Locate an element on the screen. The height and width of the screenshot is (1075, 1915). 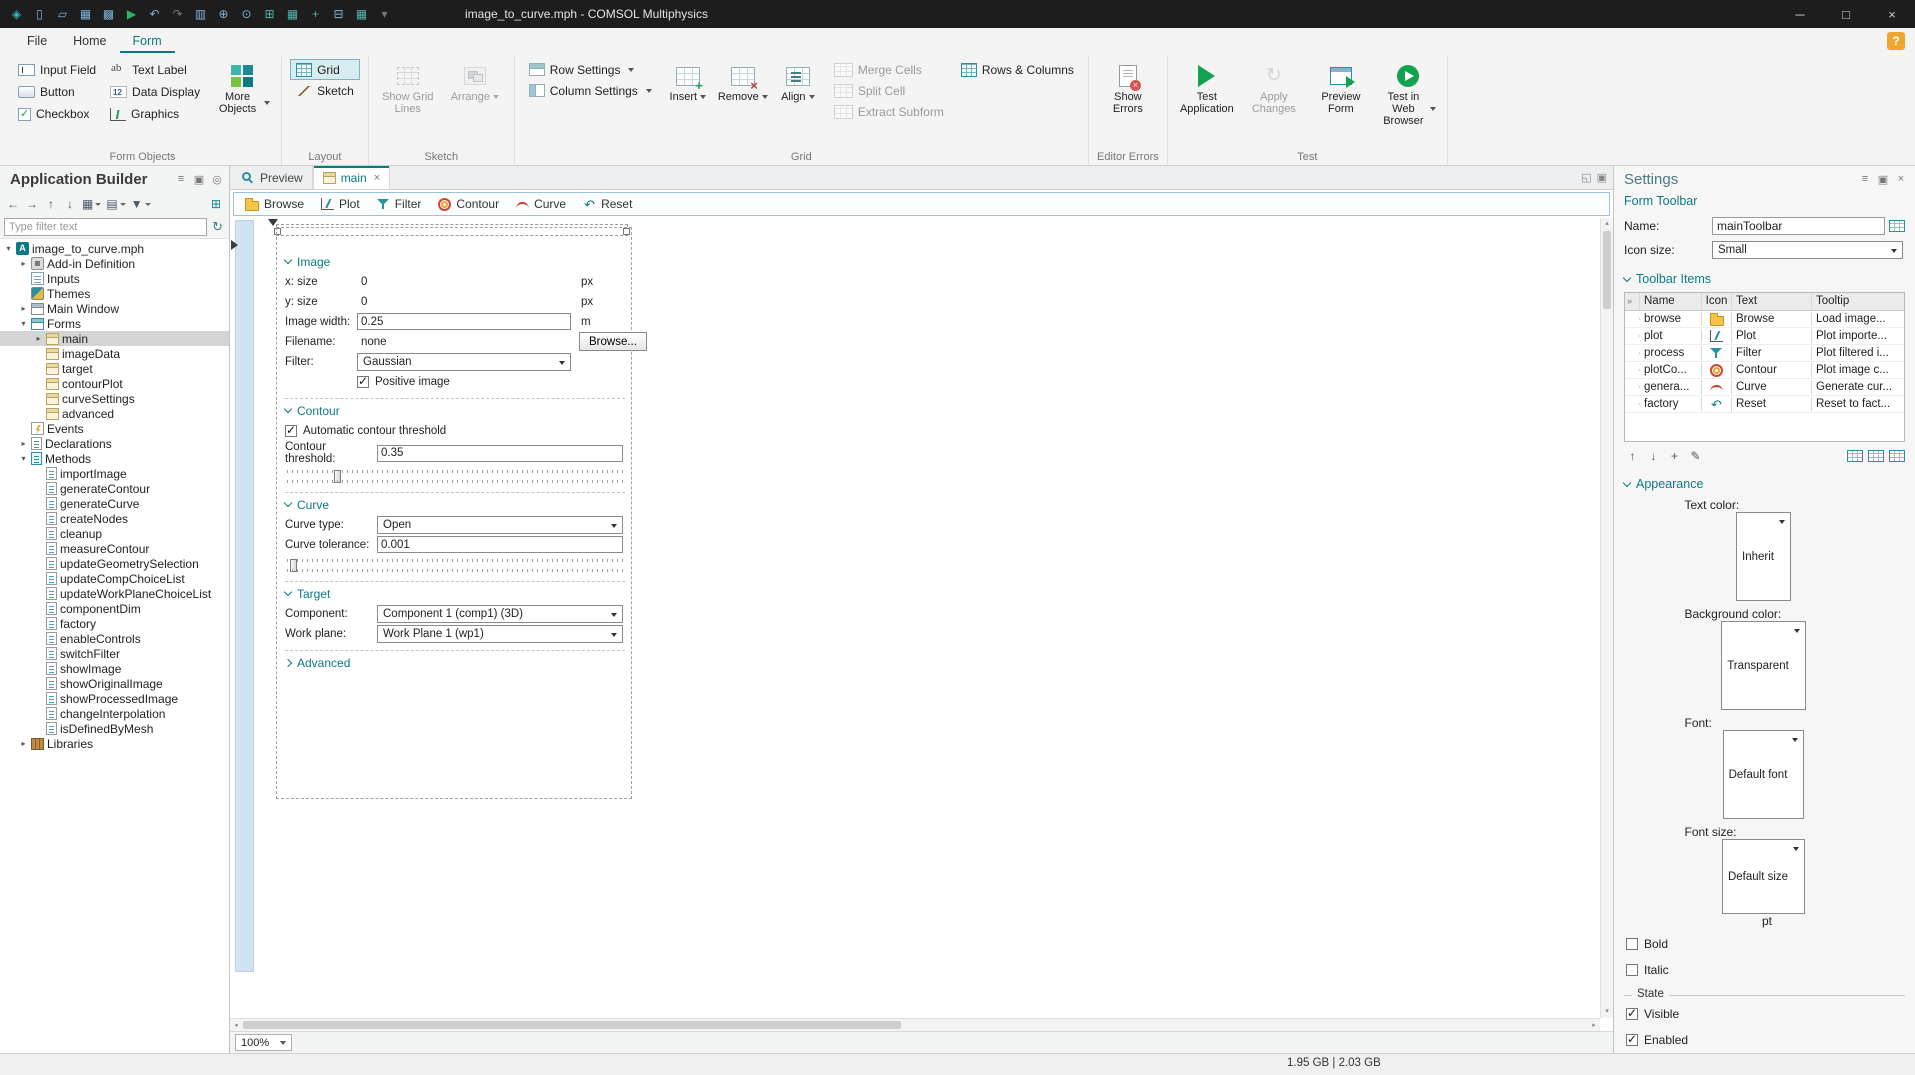
tree-node: generateContour is located at coordinates (114, 488).